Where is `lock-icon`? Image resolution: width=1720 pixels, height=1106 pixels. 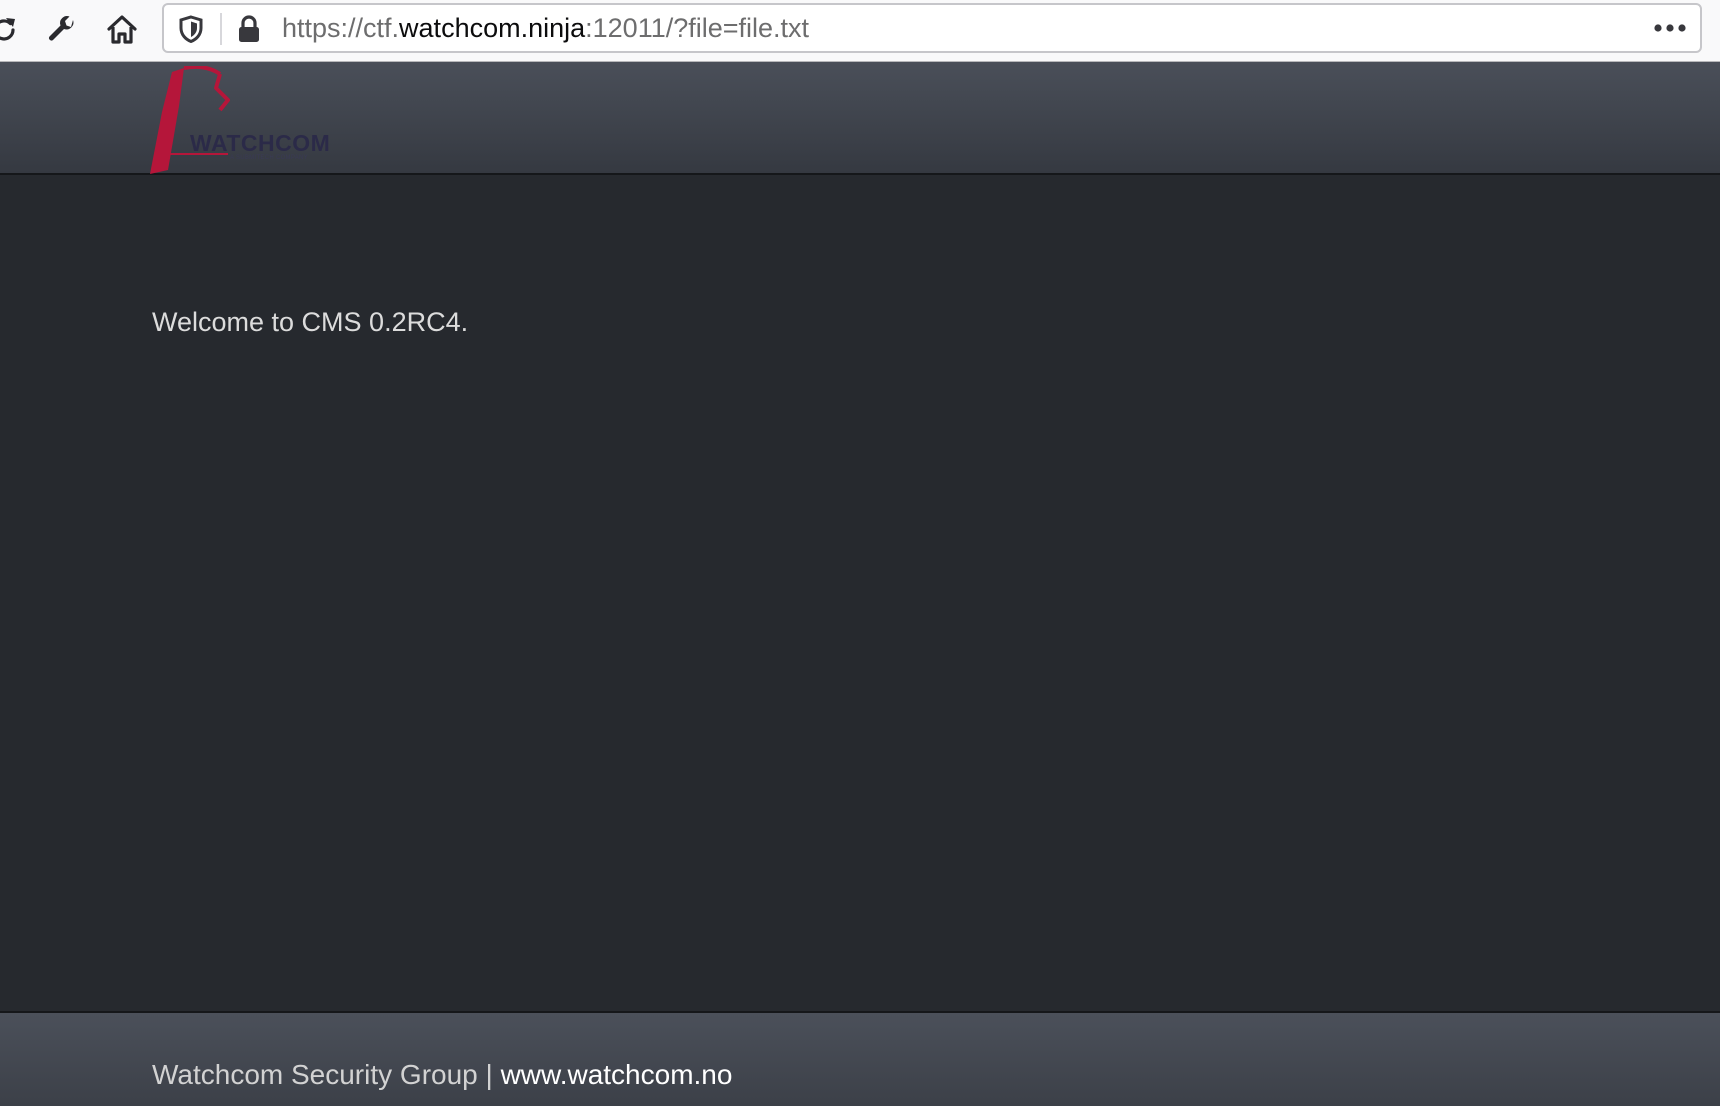
lock-icon is located at coordinates (249, 28).